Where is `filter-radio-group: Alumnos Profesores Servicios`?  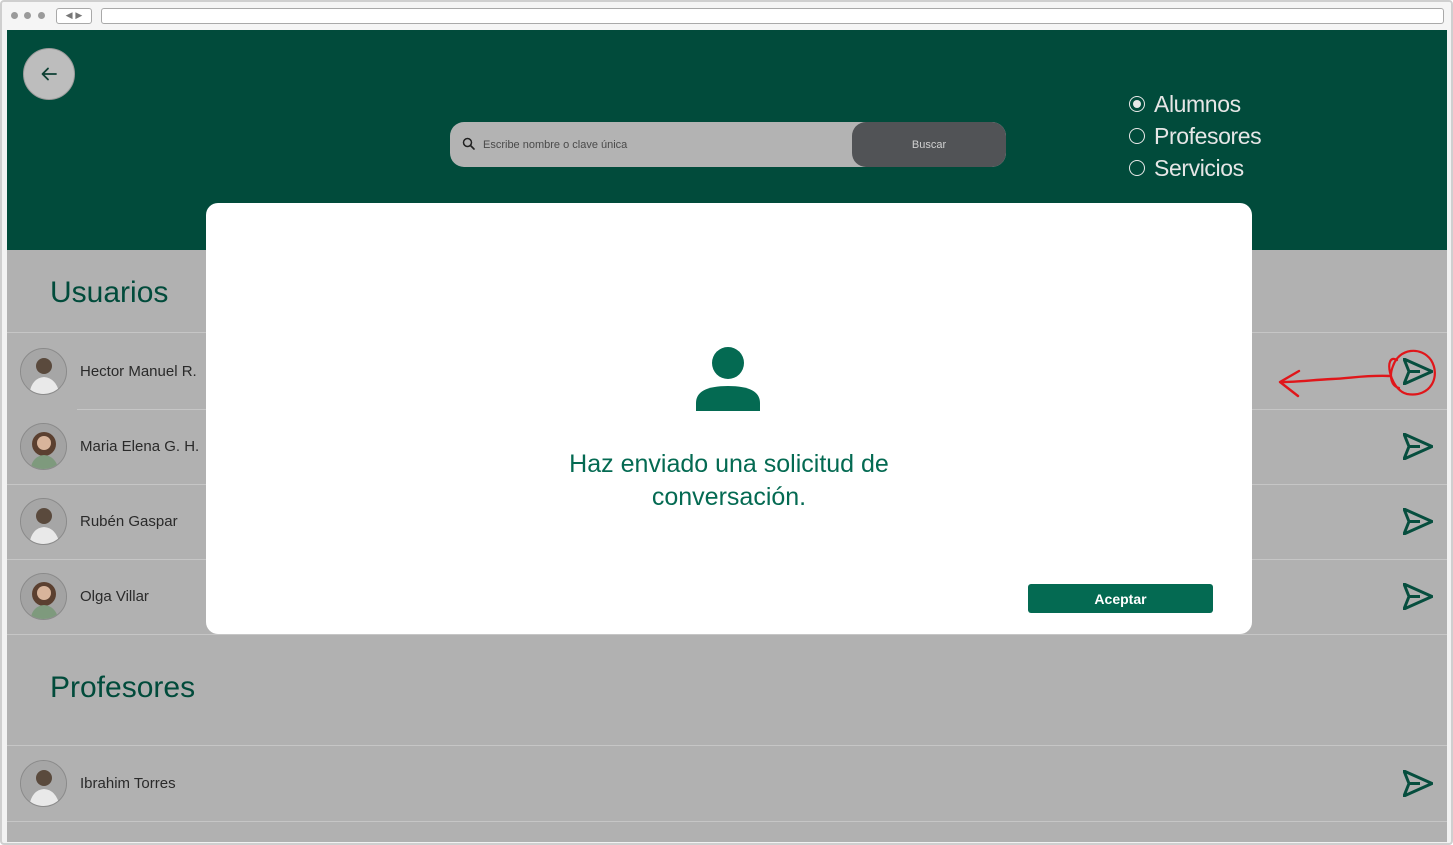
filter-radio-group: Alumnos Profesores Servicios is located at coordinates (1195, 136).